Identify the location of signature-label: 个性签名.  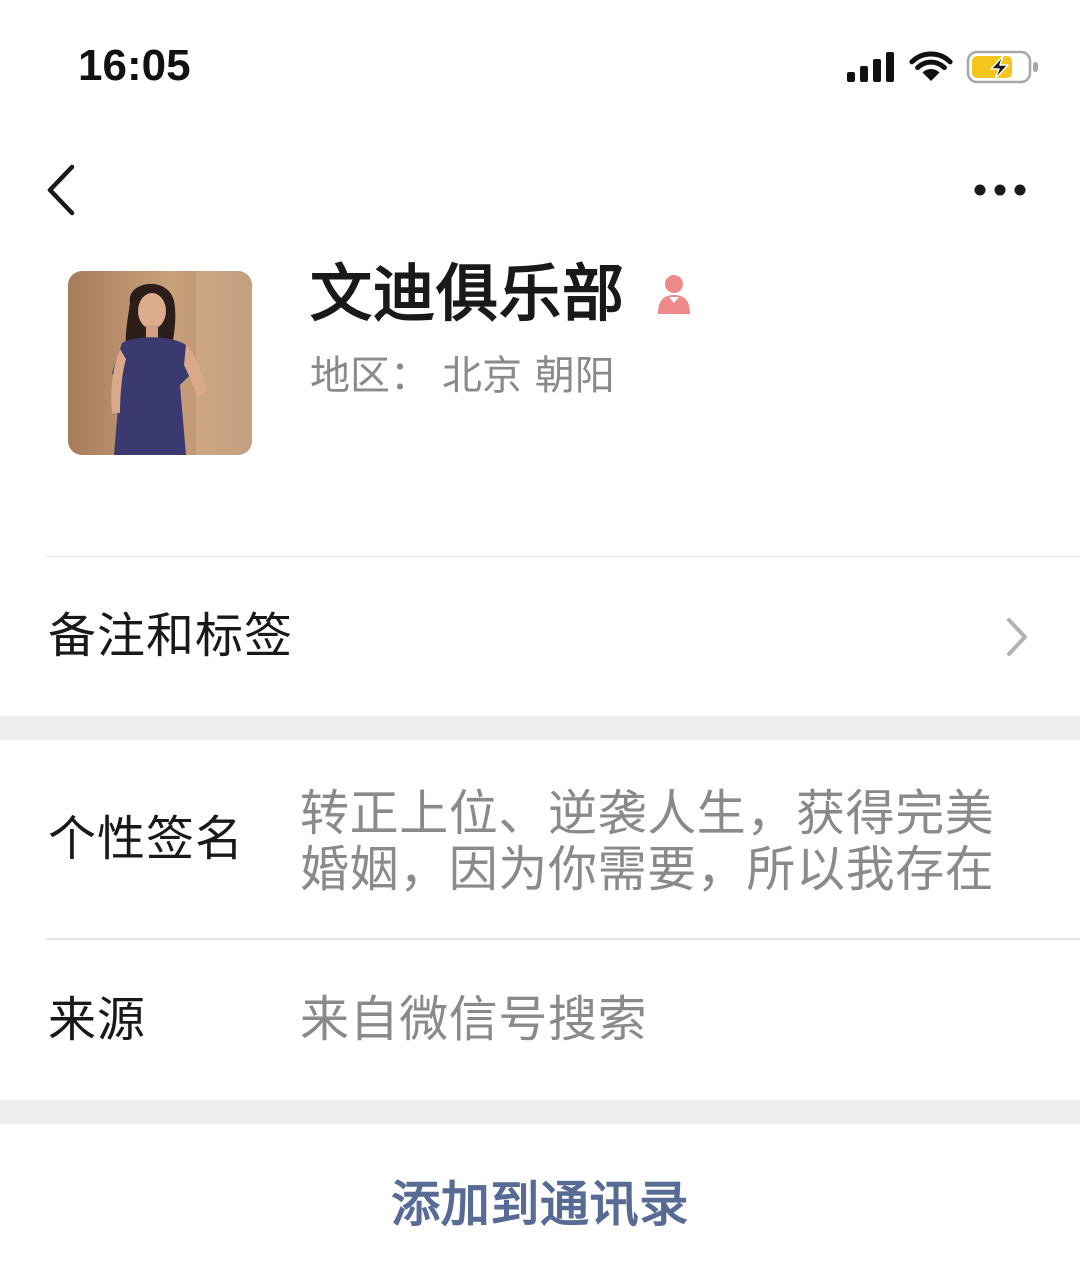
(146, 839).